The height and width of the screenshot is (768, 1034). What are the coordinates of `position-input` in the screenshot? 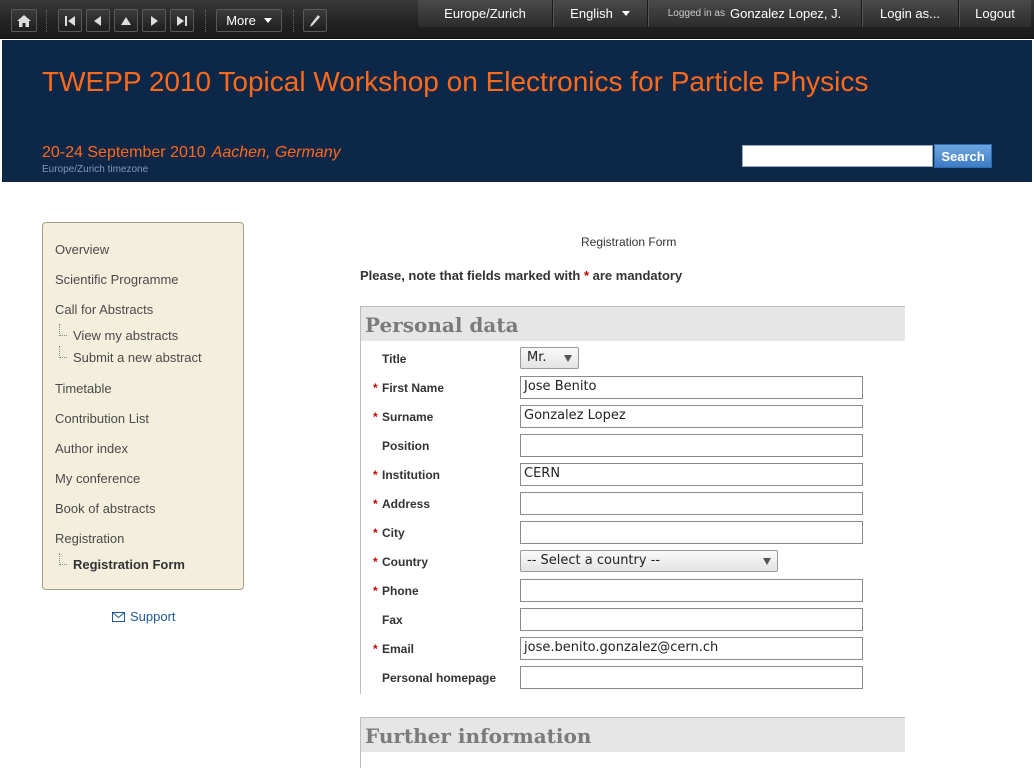 It's located at (691, 445).